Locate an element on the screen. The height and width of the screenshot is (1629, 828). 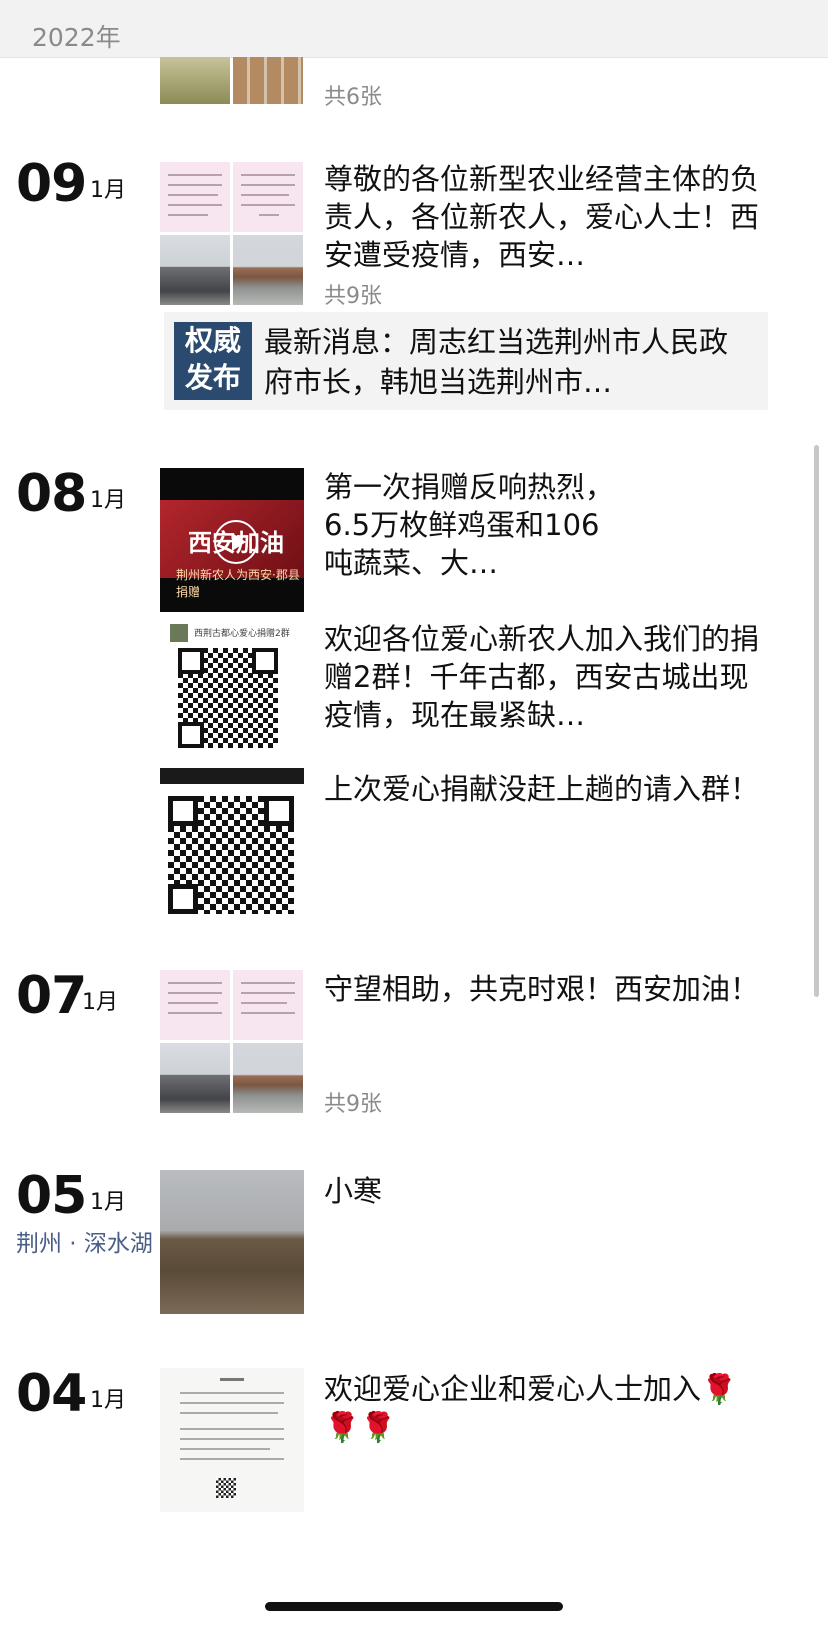
scrollbar is located at coordinates (816, 721).